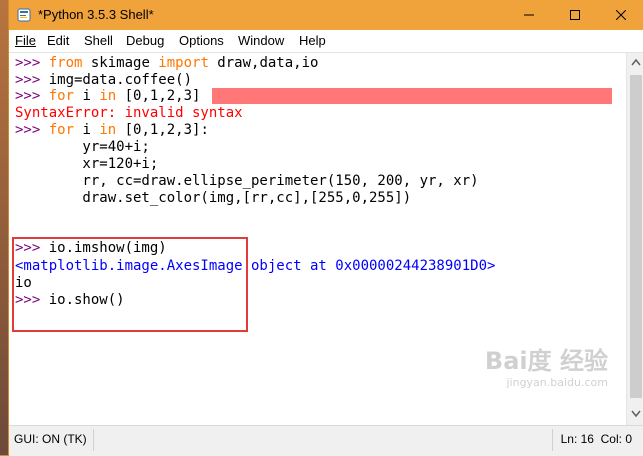 This screenshot has width=643, height=456. I want to click on status-bar: GUI: ON (TK) Ln: 16 Col: 0, so click(326, 440).